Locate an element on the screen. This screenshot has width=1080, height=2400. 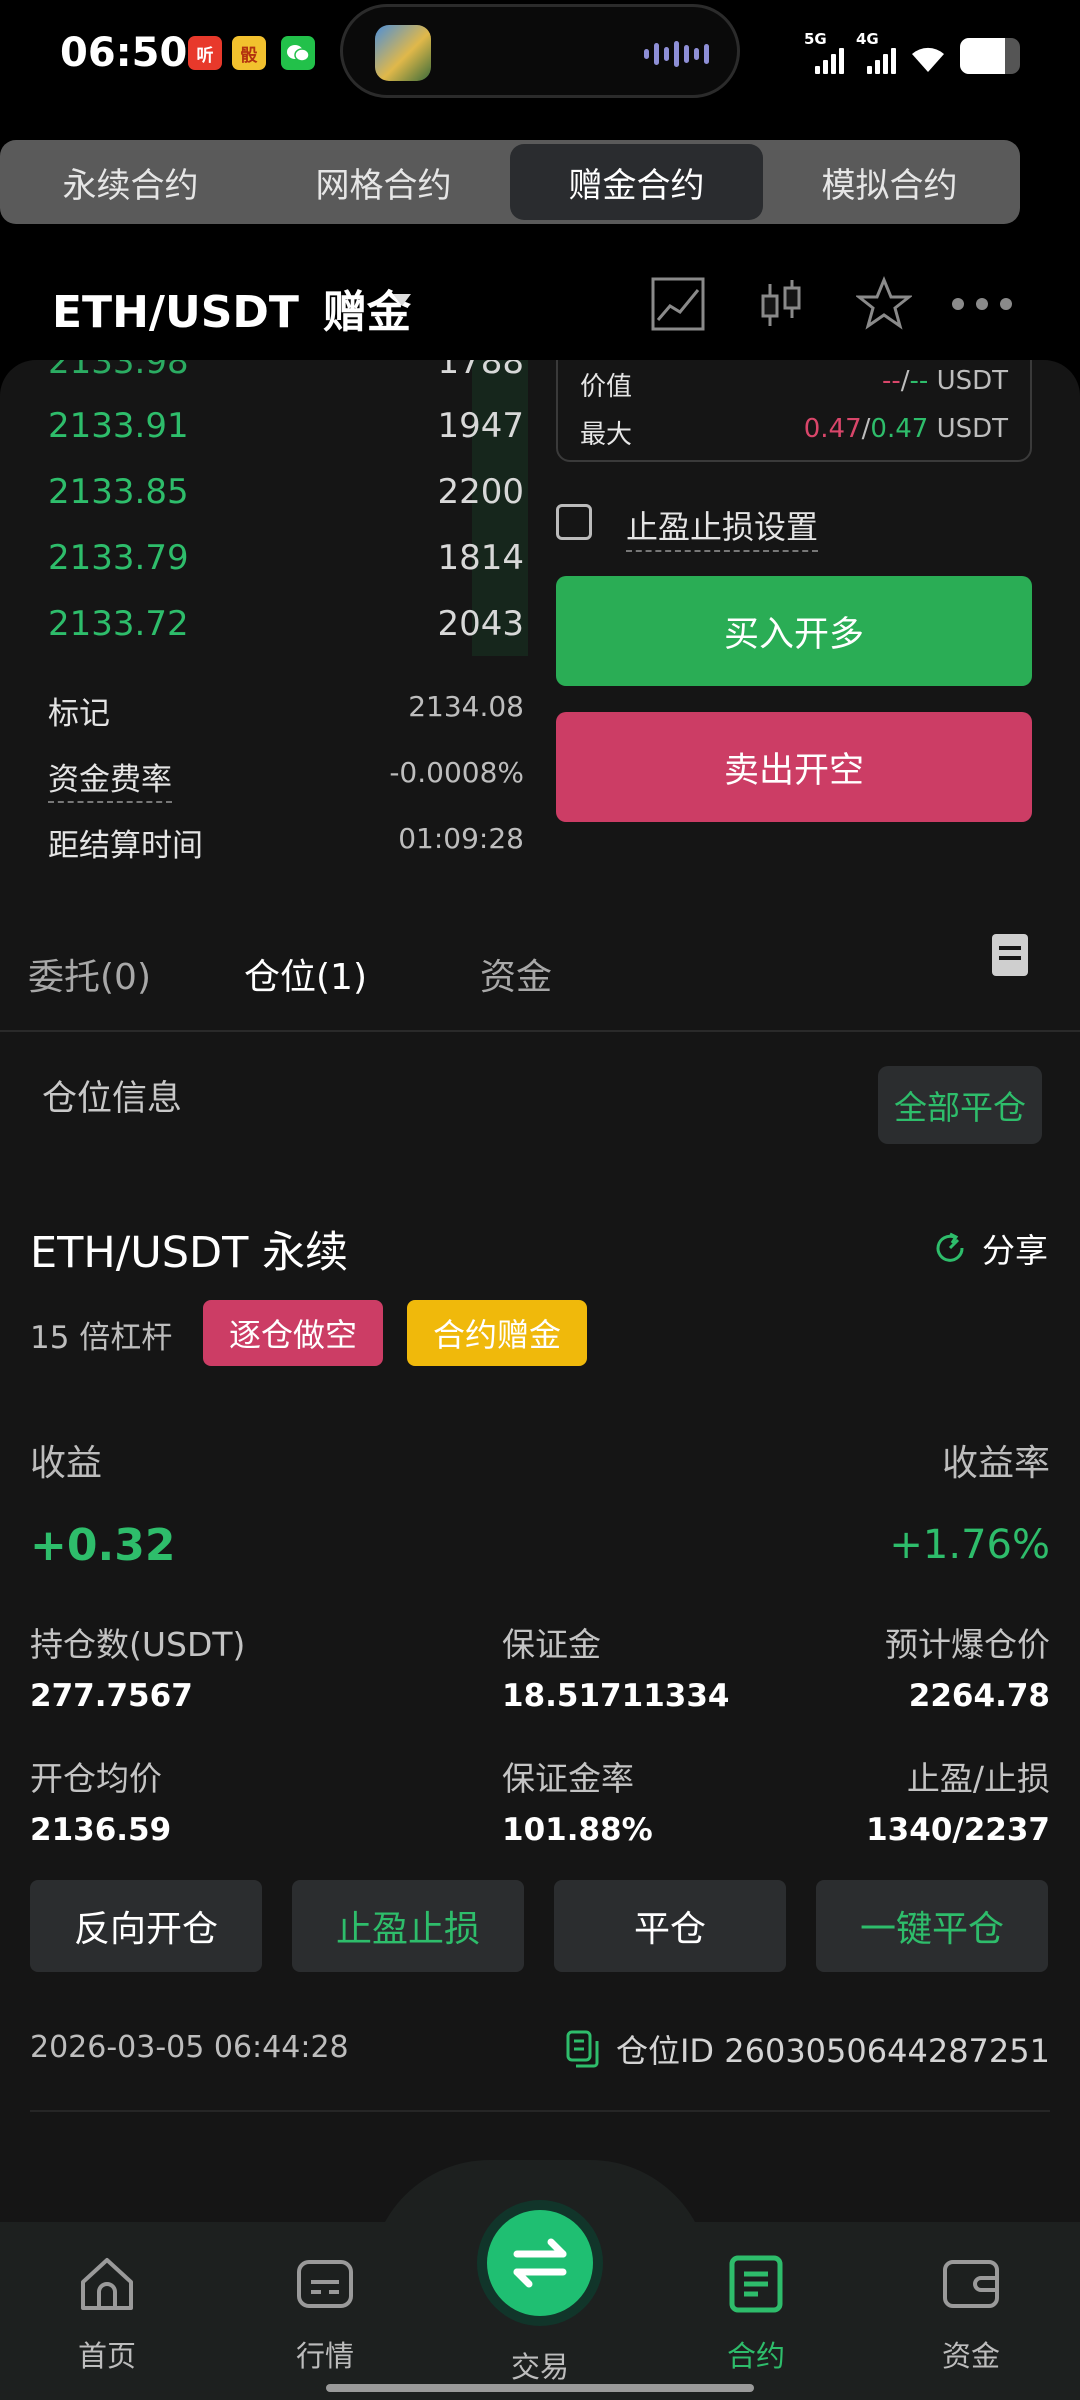
entry-price-value: 2136.59 is located at coordinates (101, 1830).